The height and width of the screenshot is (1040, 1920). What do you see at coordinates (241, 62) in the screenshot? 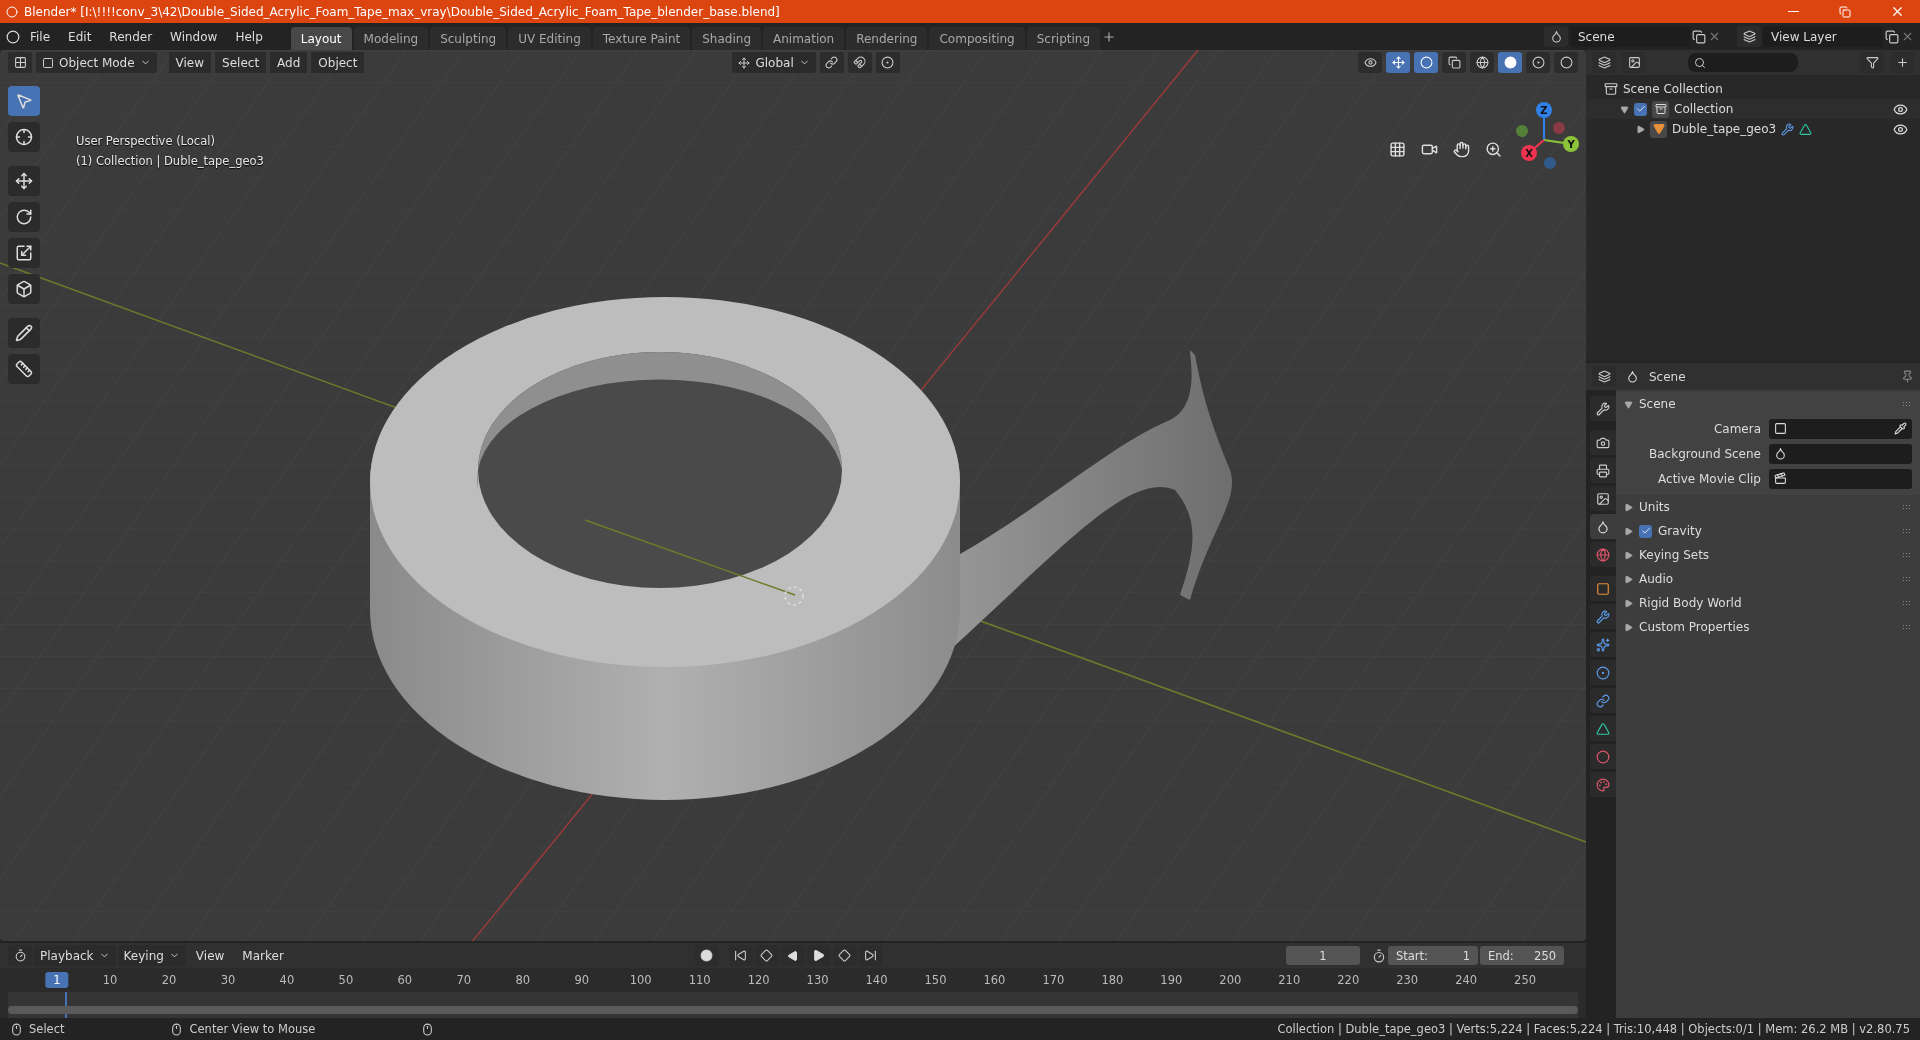
I see `header-menu: Select` at bounding box center [241, 62].